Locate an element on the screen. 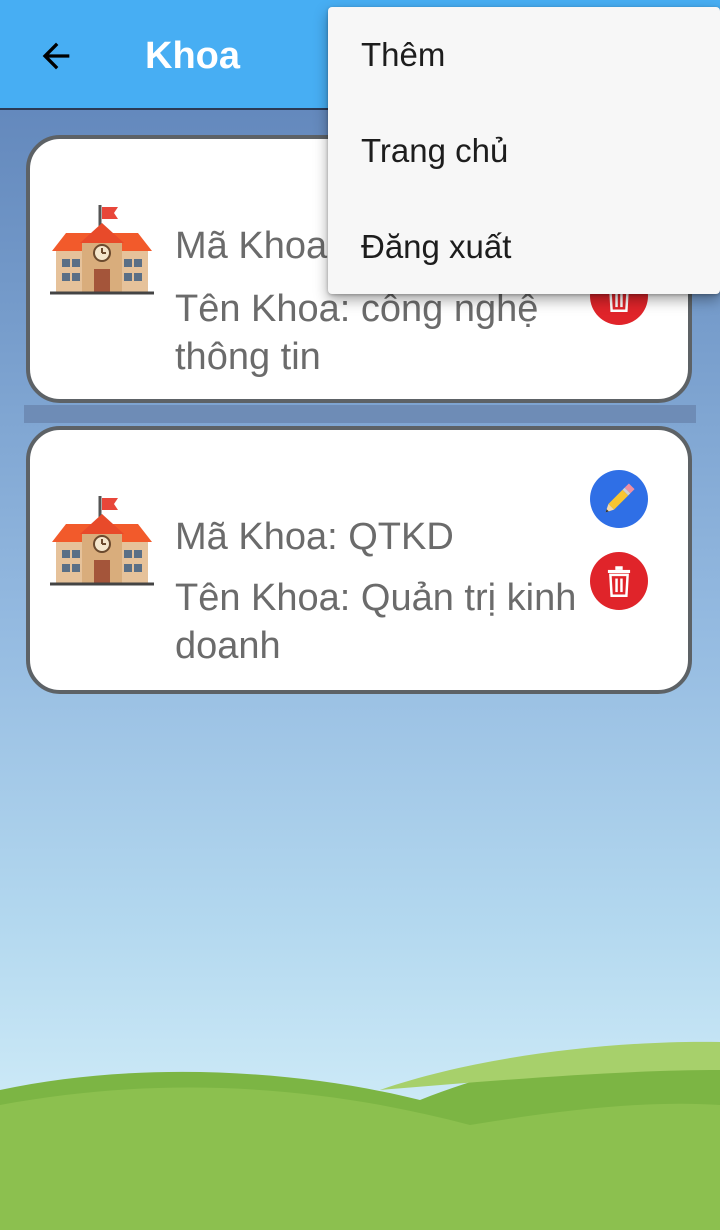  delete-button is located at coordinates (619, 581).